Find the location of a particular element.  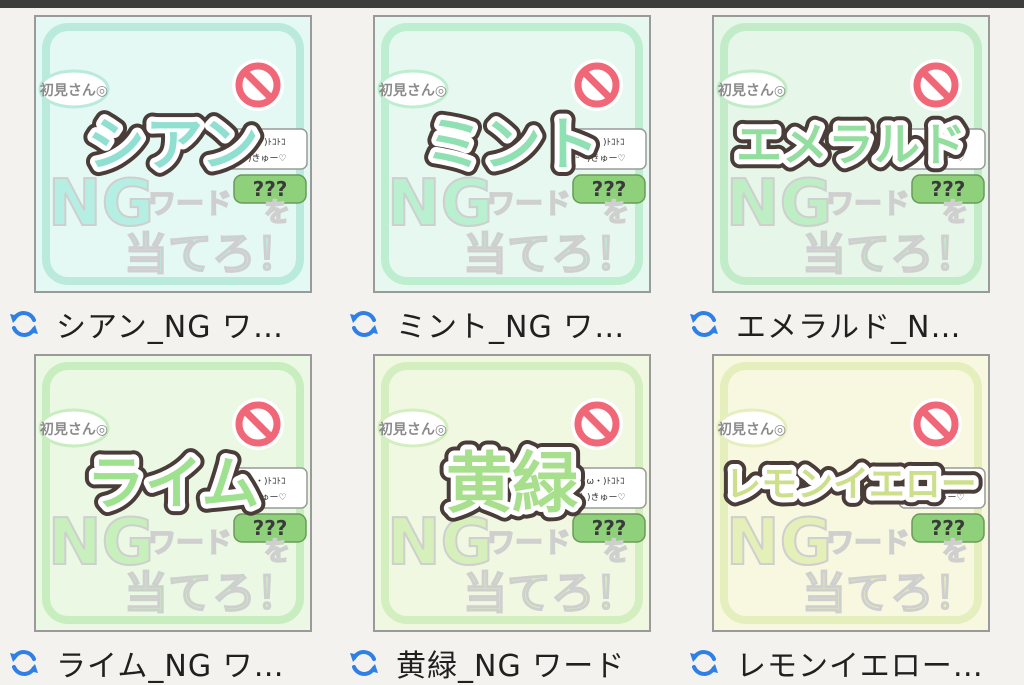

overlay-label: エメラルド is located at coordinates (851, 144).